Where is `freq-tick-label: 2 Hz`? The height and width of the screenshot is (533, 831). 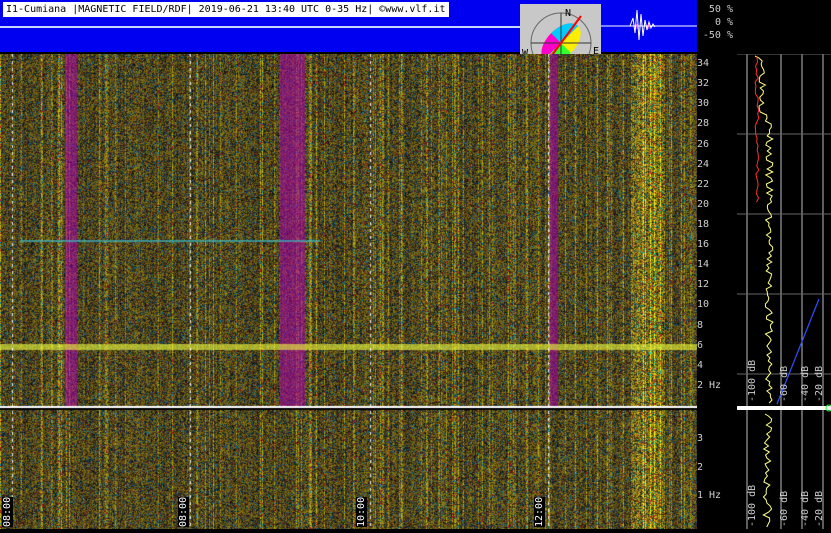 freq-tick-label: 2 Hz is located at coordinates (709, 385).